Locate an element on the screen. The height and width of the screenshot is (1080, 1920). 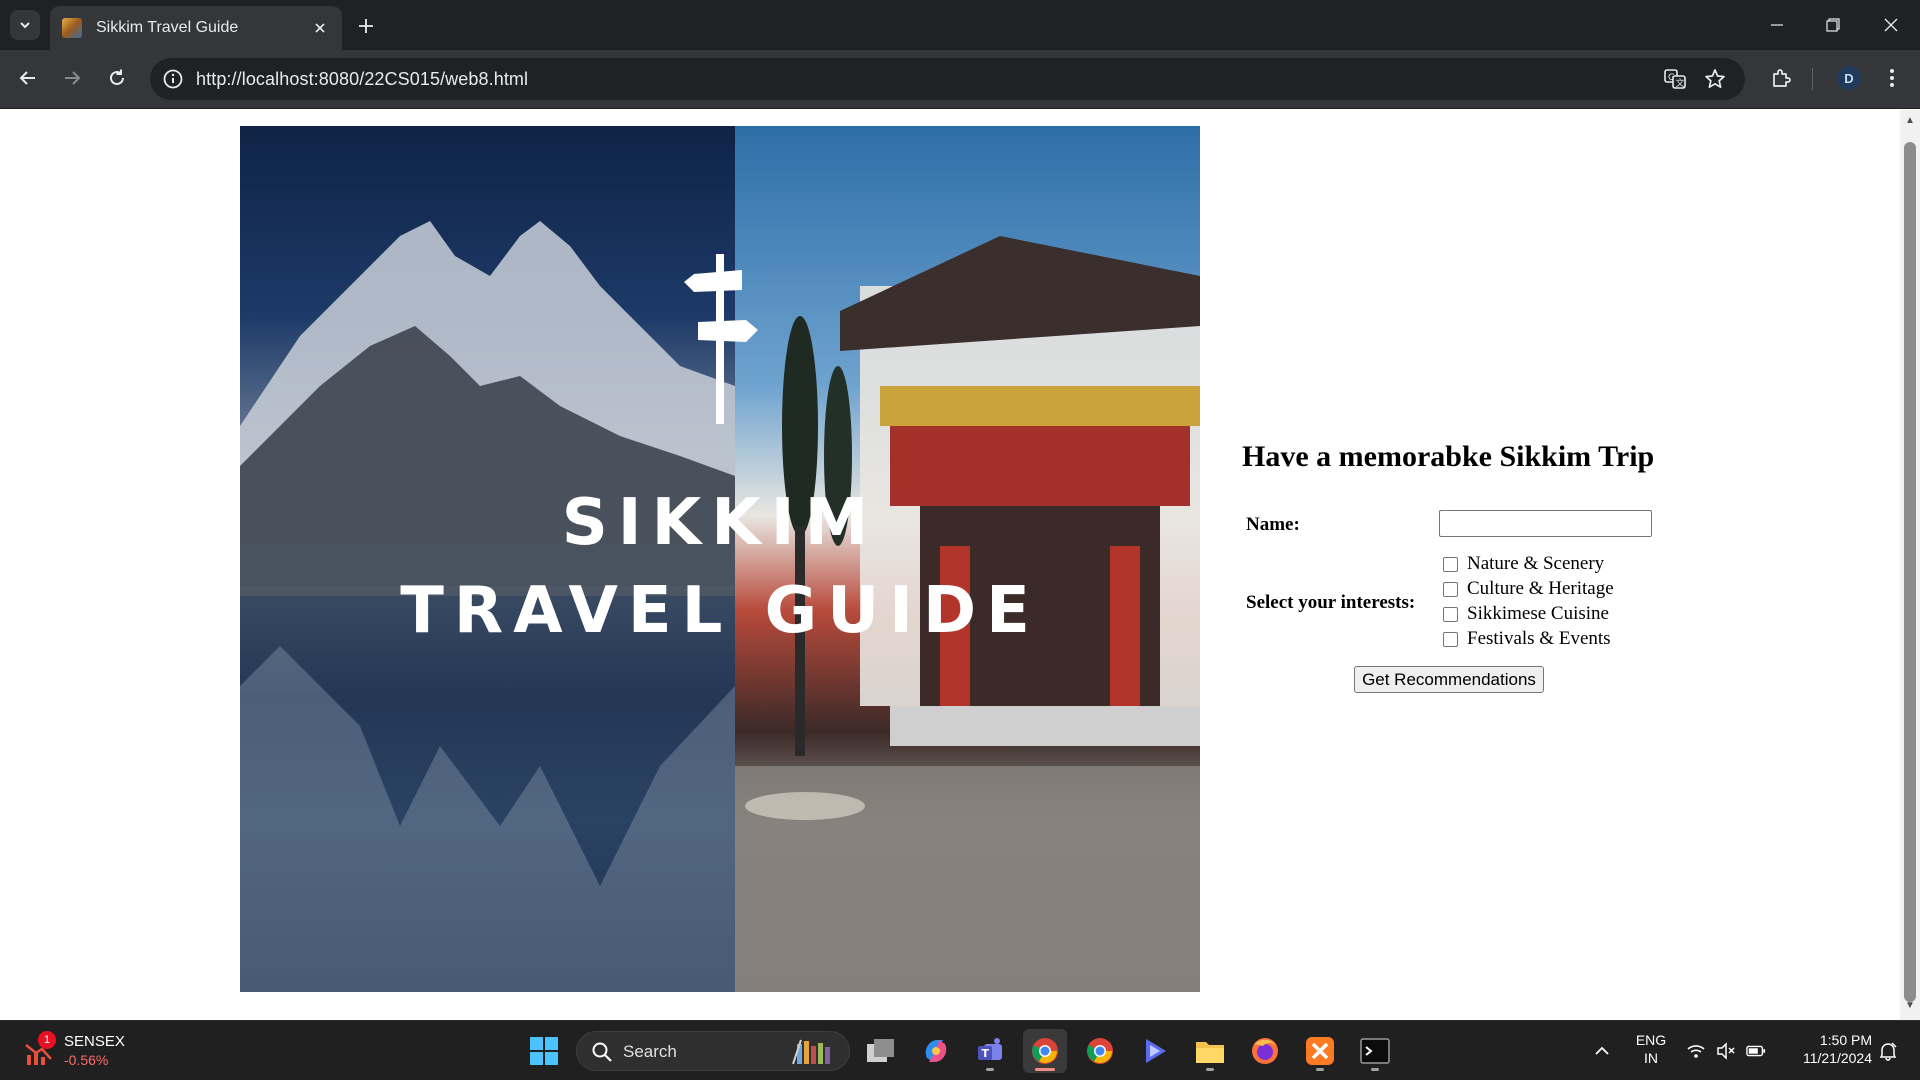
firefox-app is located at coordinates (1265, 1051).